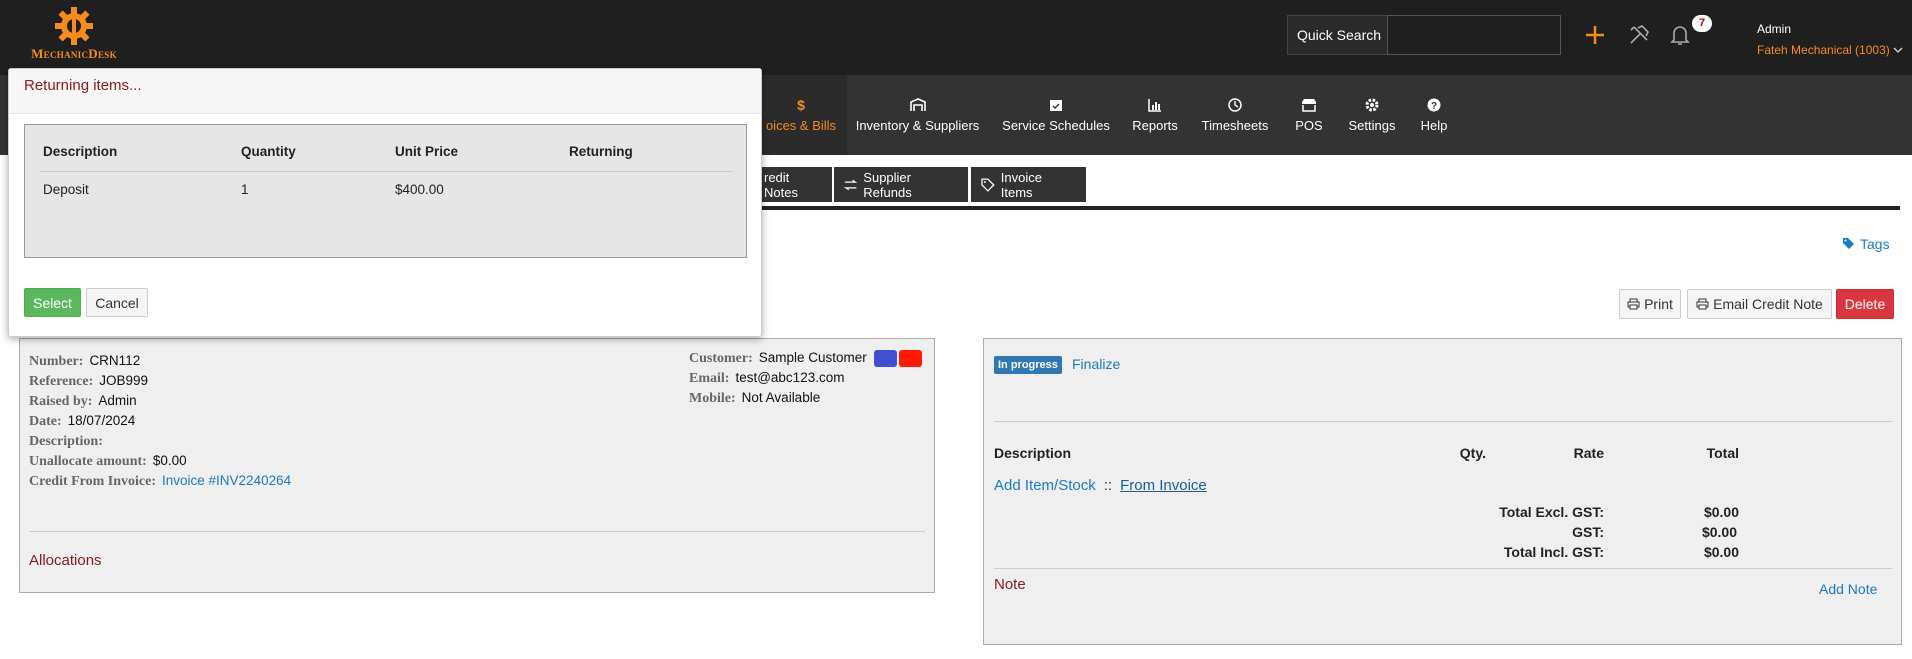  What do you see at coordinates (1235, 115) in the screenshot?
I see `nav-timesheets: Timesheets` at bounding box center [1235, 115].